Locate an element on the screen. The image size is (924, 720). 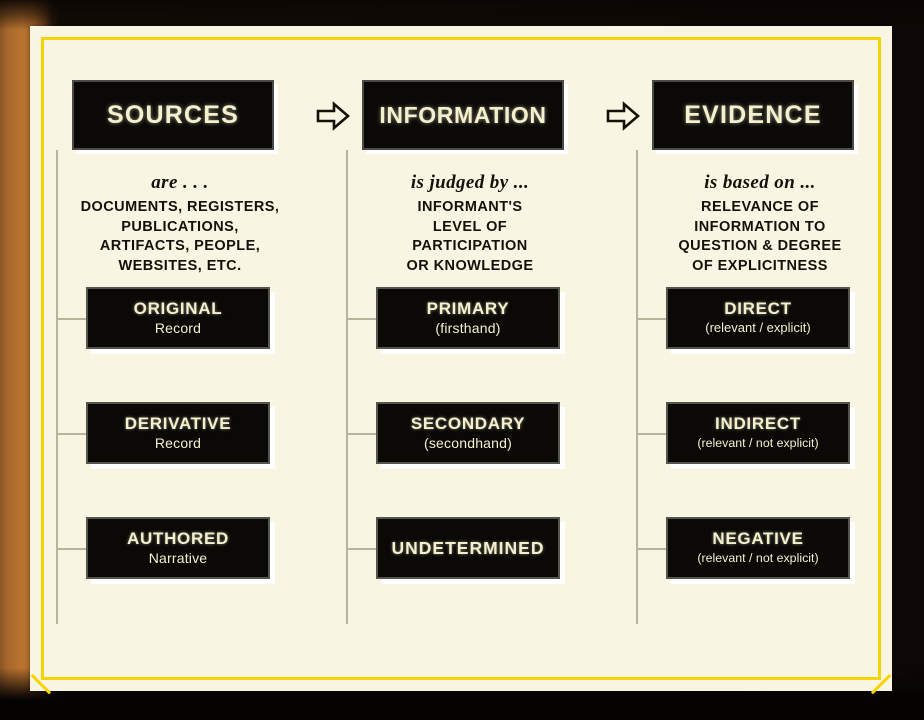
item-subtitle: (firsthand) is located at coordinates (468, 328).